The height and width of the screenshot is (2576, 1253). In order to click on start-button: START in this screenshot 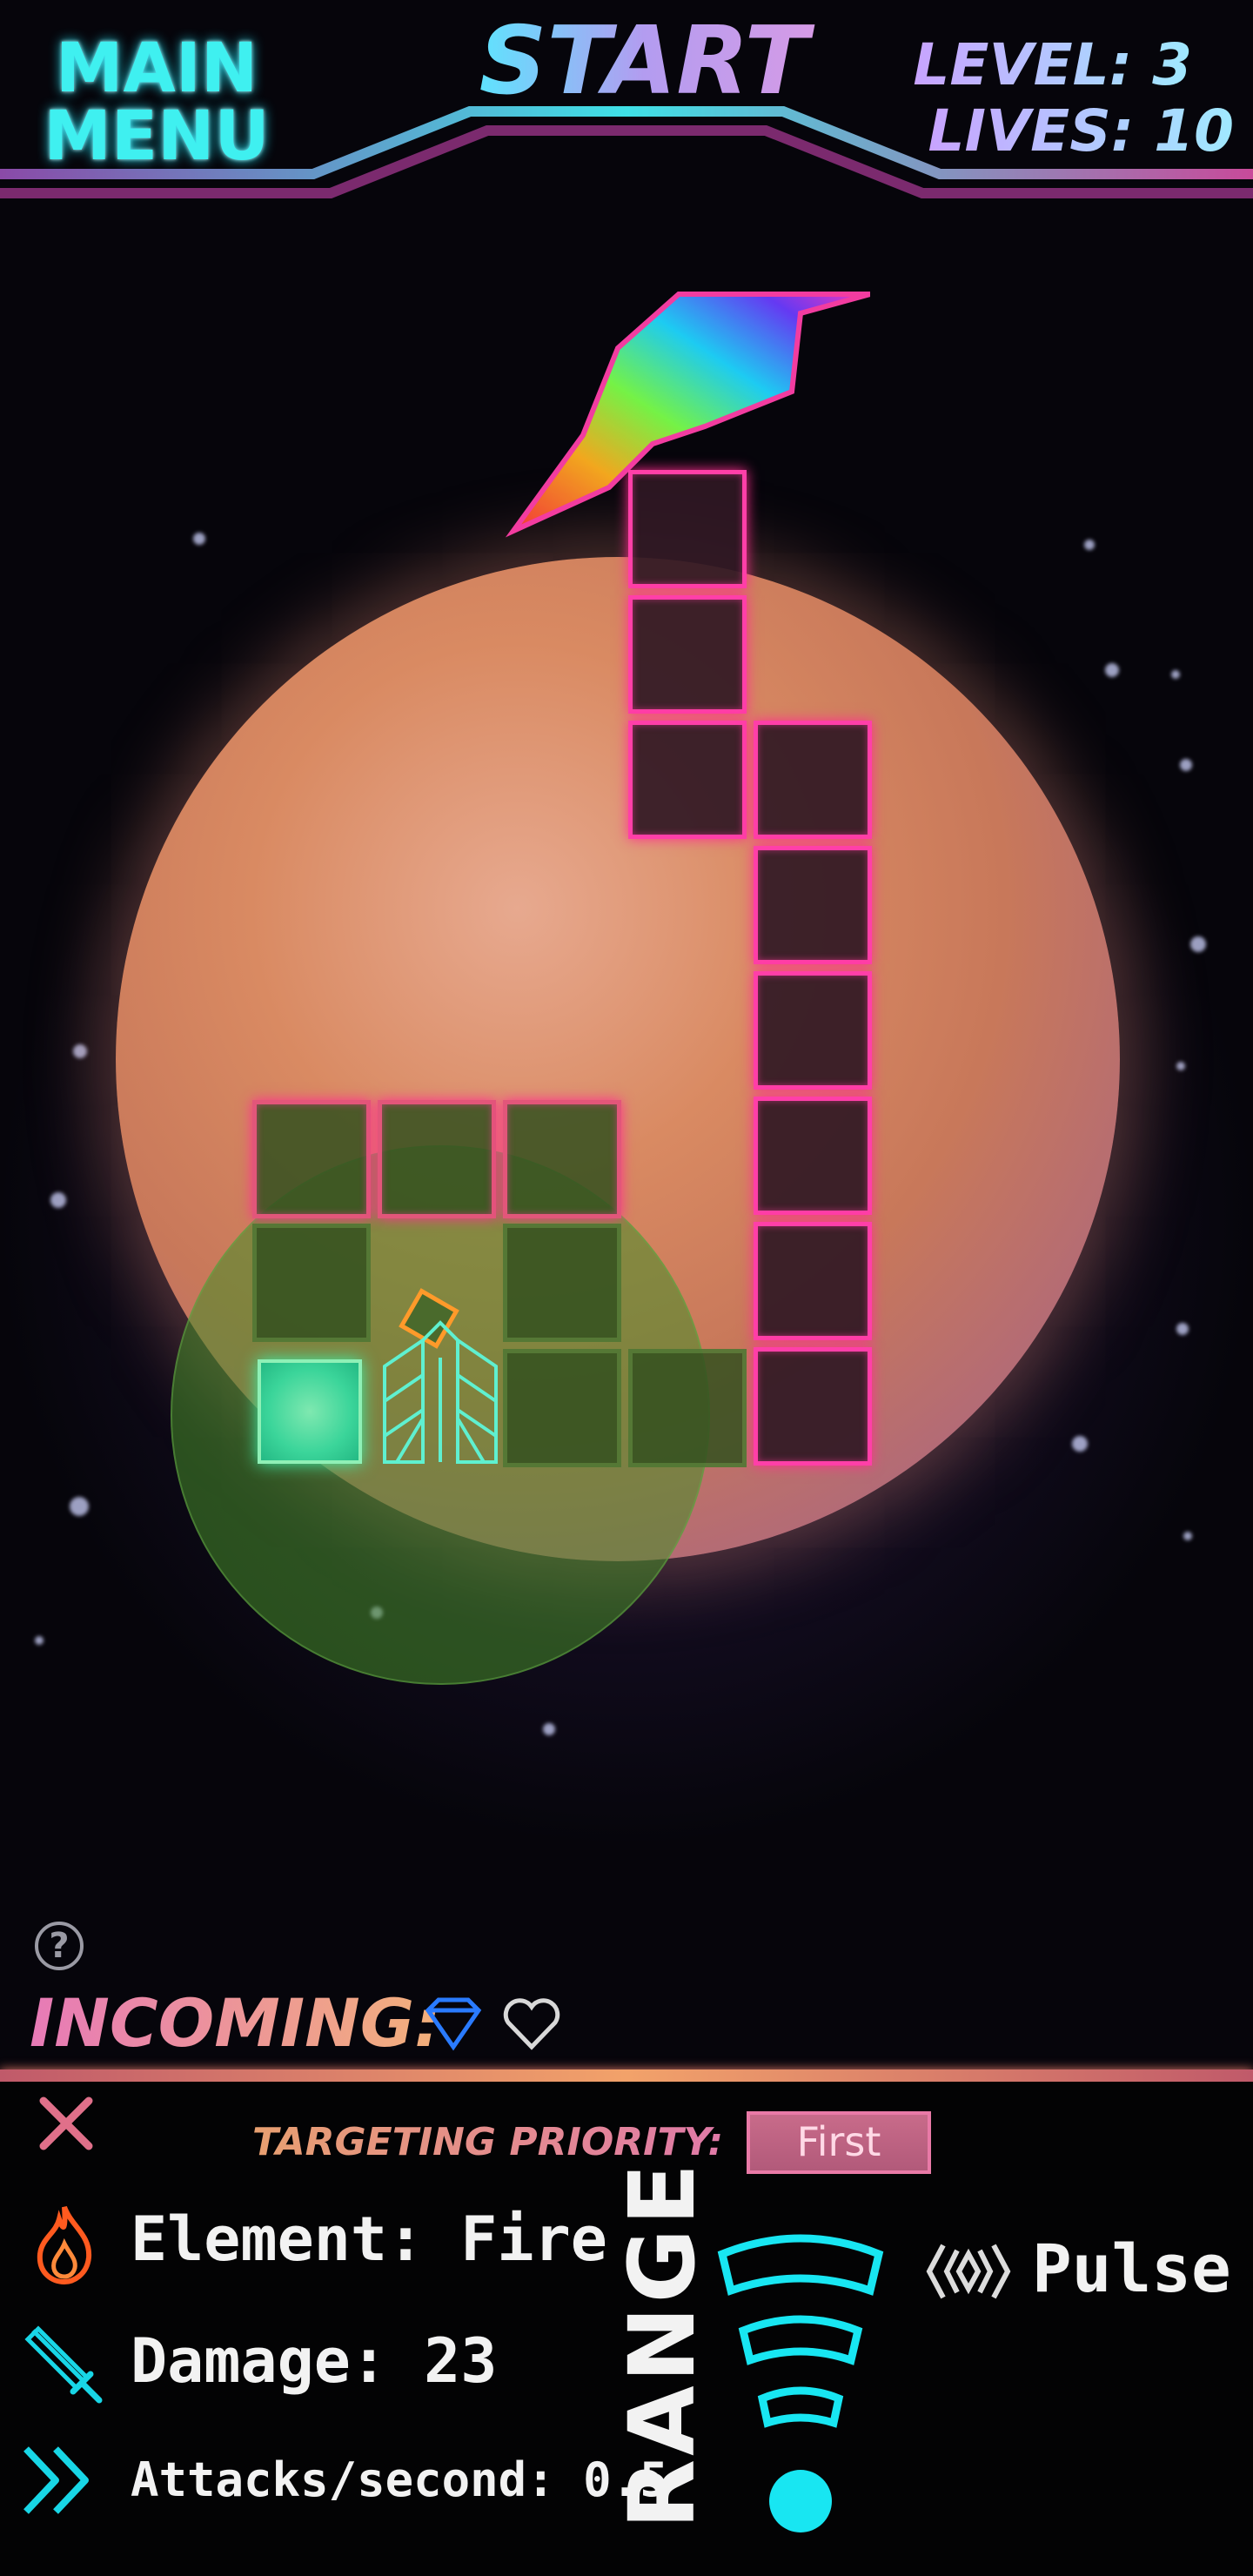, I will do `click(644, 61)`.